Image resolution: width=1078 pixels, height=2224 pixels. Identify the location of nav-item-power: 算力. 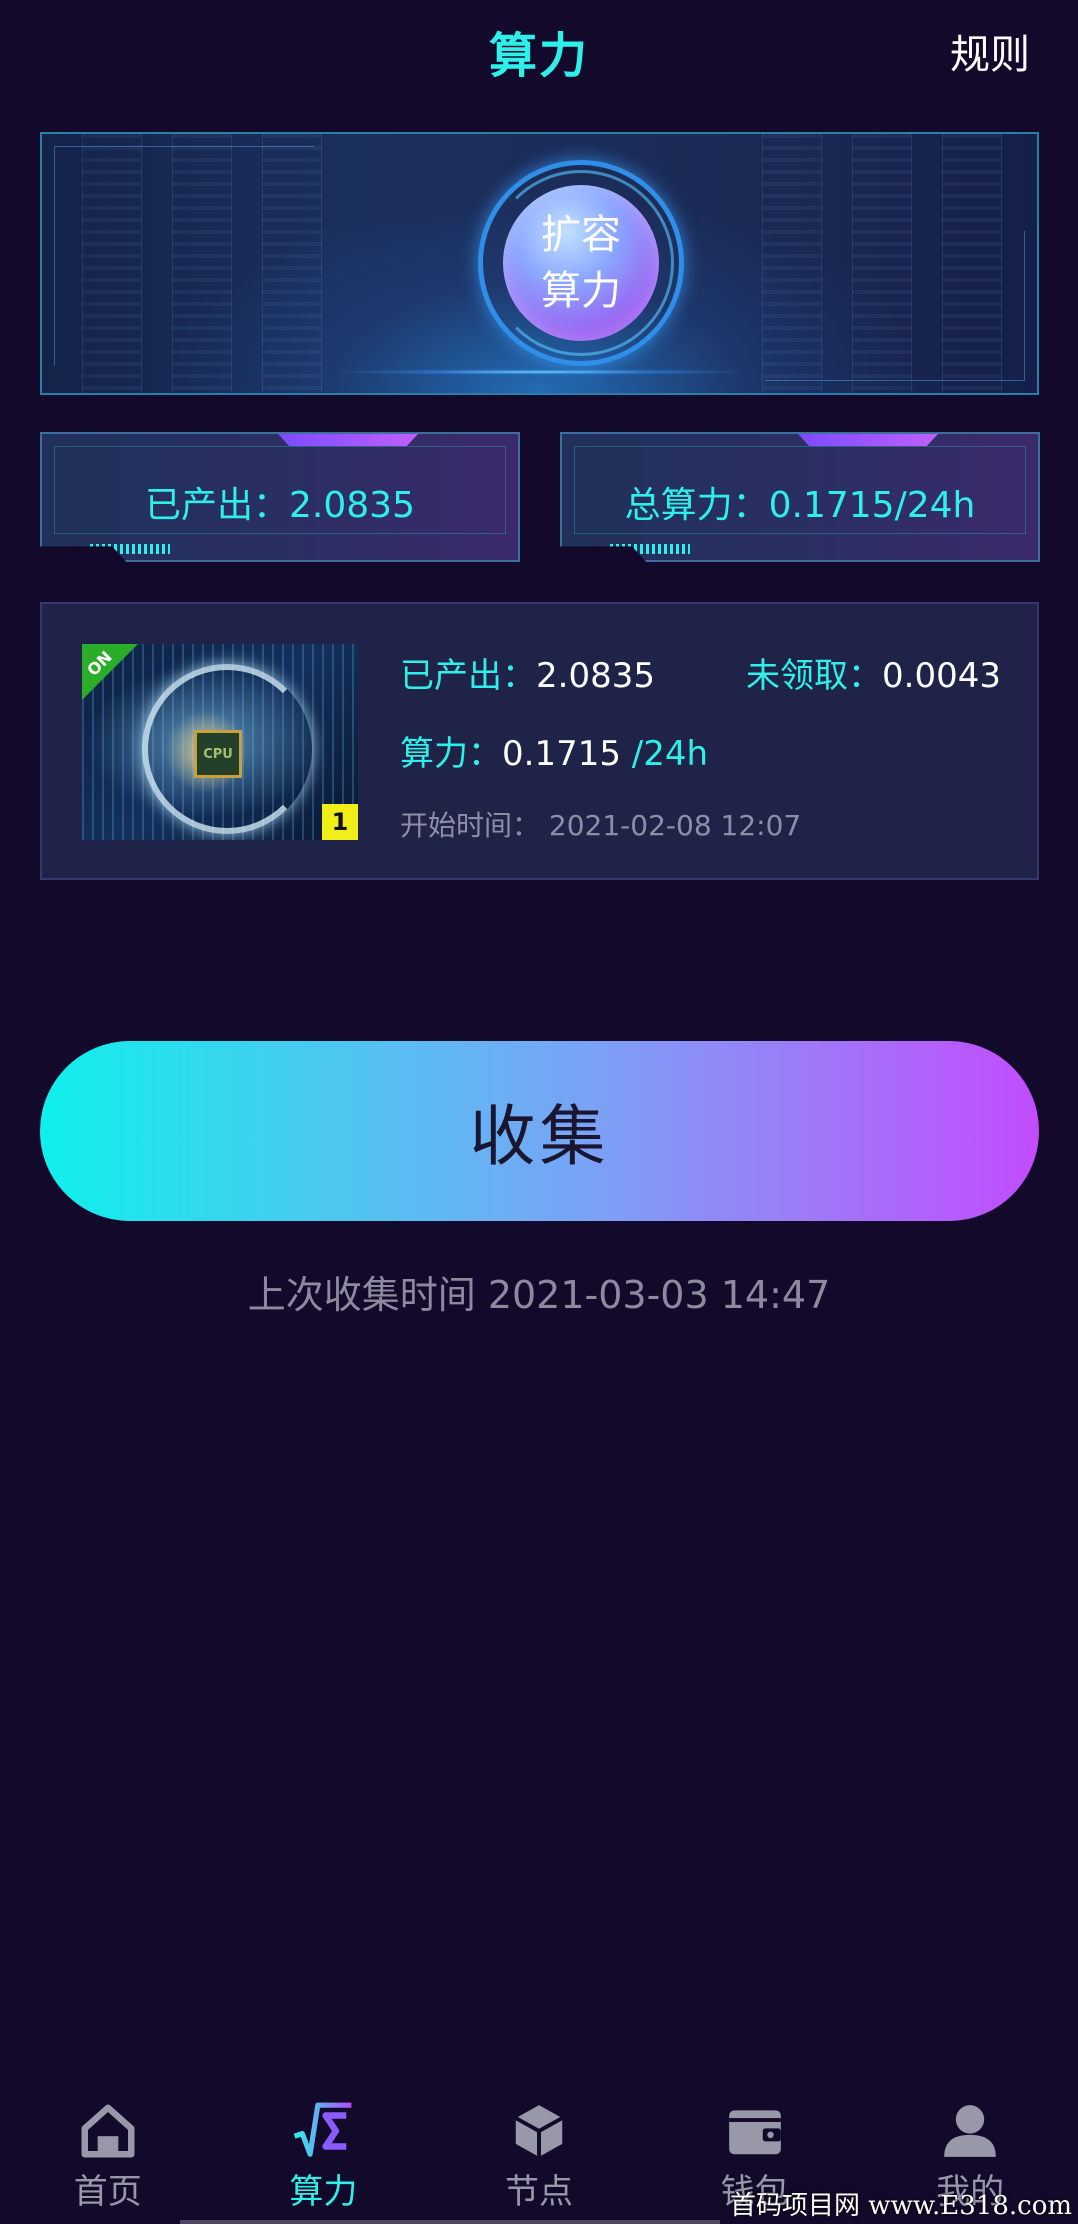
(324, 2154).